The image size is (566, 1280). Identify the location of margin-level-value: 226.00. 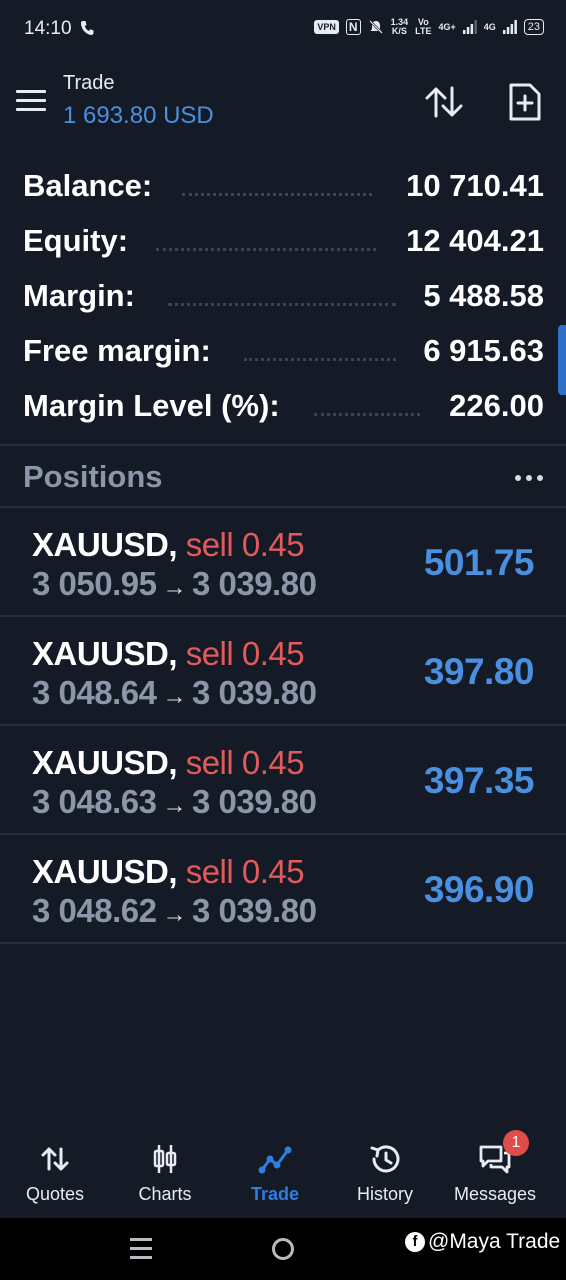
(496, 405).